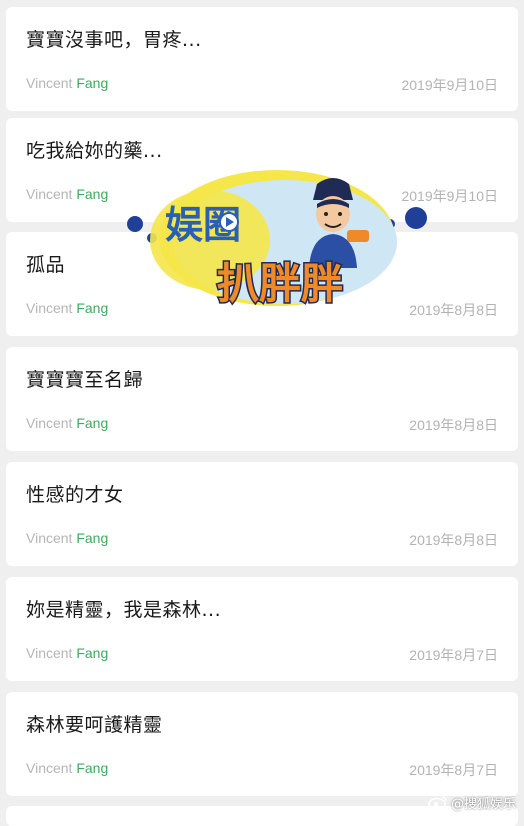  Describe the element at coordinates (280, 283) in the screenshot. I see `logo-text-bottom: 扒胖胖` at that location.